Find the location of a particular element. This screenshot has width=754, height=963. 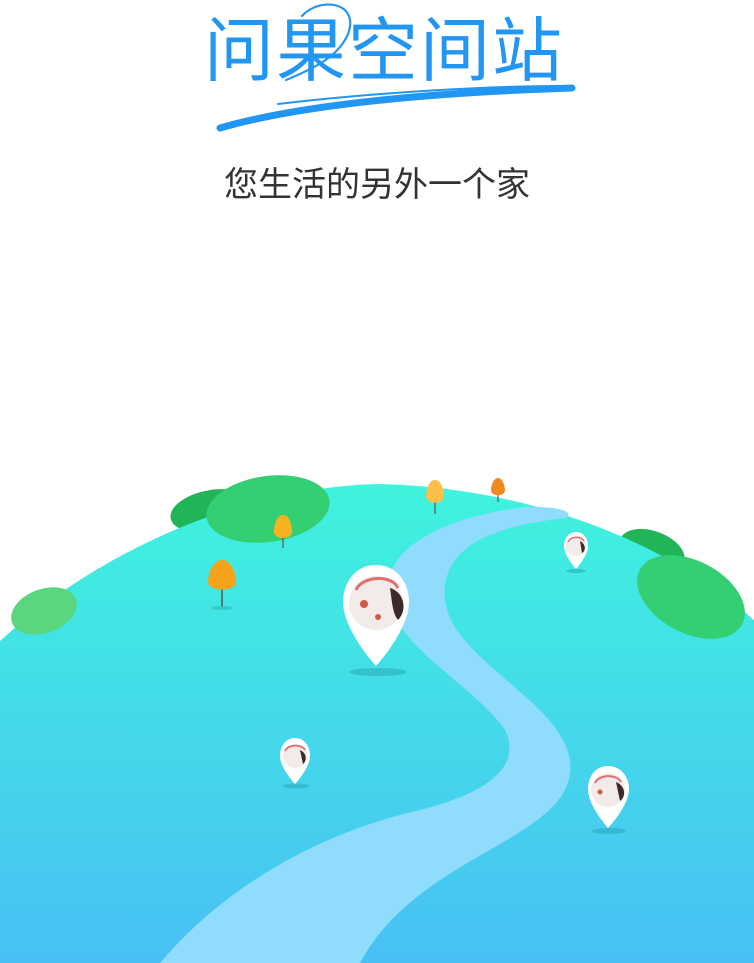

app-logo: 问果空间站 is located at coordinates (390, 70).